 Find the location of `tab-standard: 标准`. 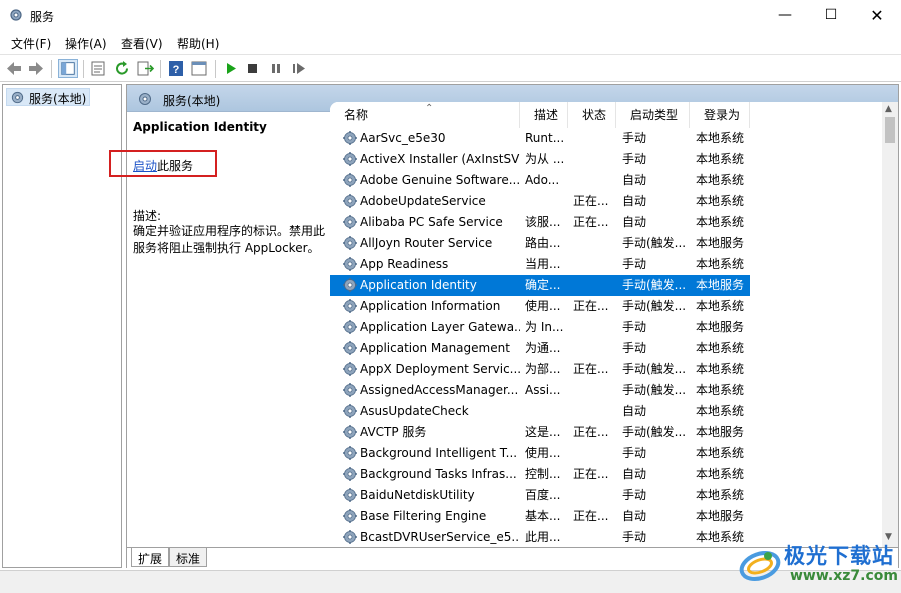

tab-standard: 标准 is located at coordinates (188, 557).